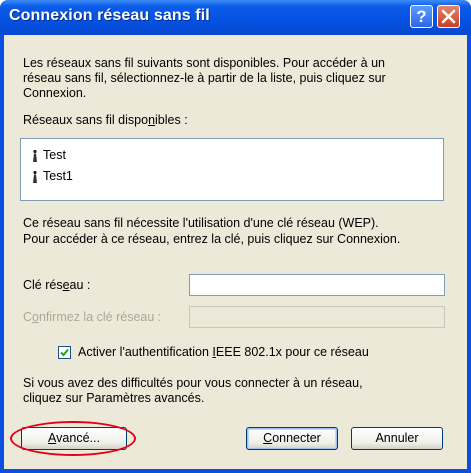  What do you see at coordinates (232, 169) in the screenshot?
I see `networks-list: Test Test1` at bounding box center [232, 169].